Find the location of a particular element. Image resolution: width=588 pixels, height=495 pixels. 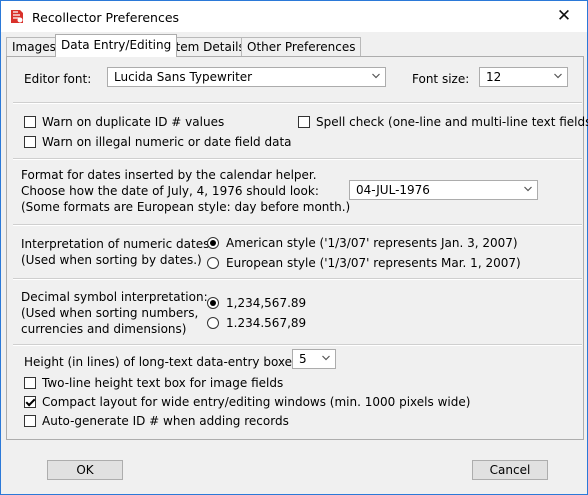

decimal-point-label: 1,234,567.89 is located at coordinates (266, 303).